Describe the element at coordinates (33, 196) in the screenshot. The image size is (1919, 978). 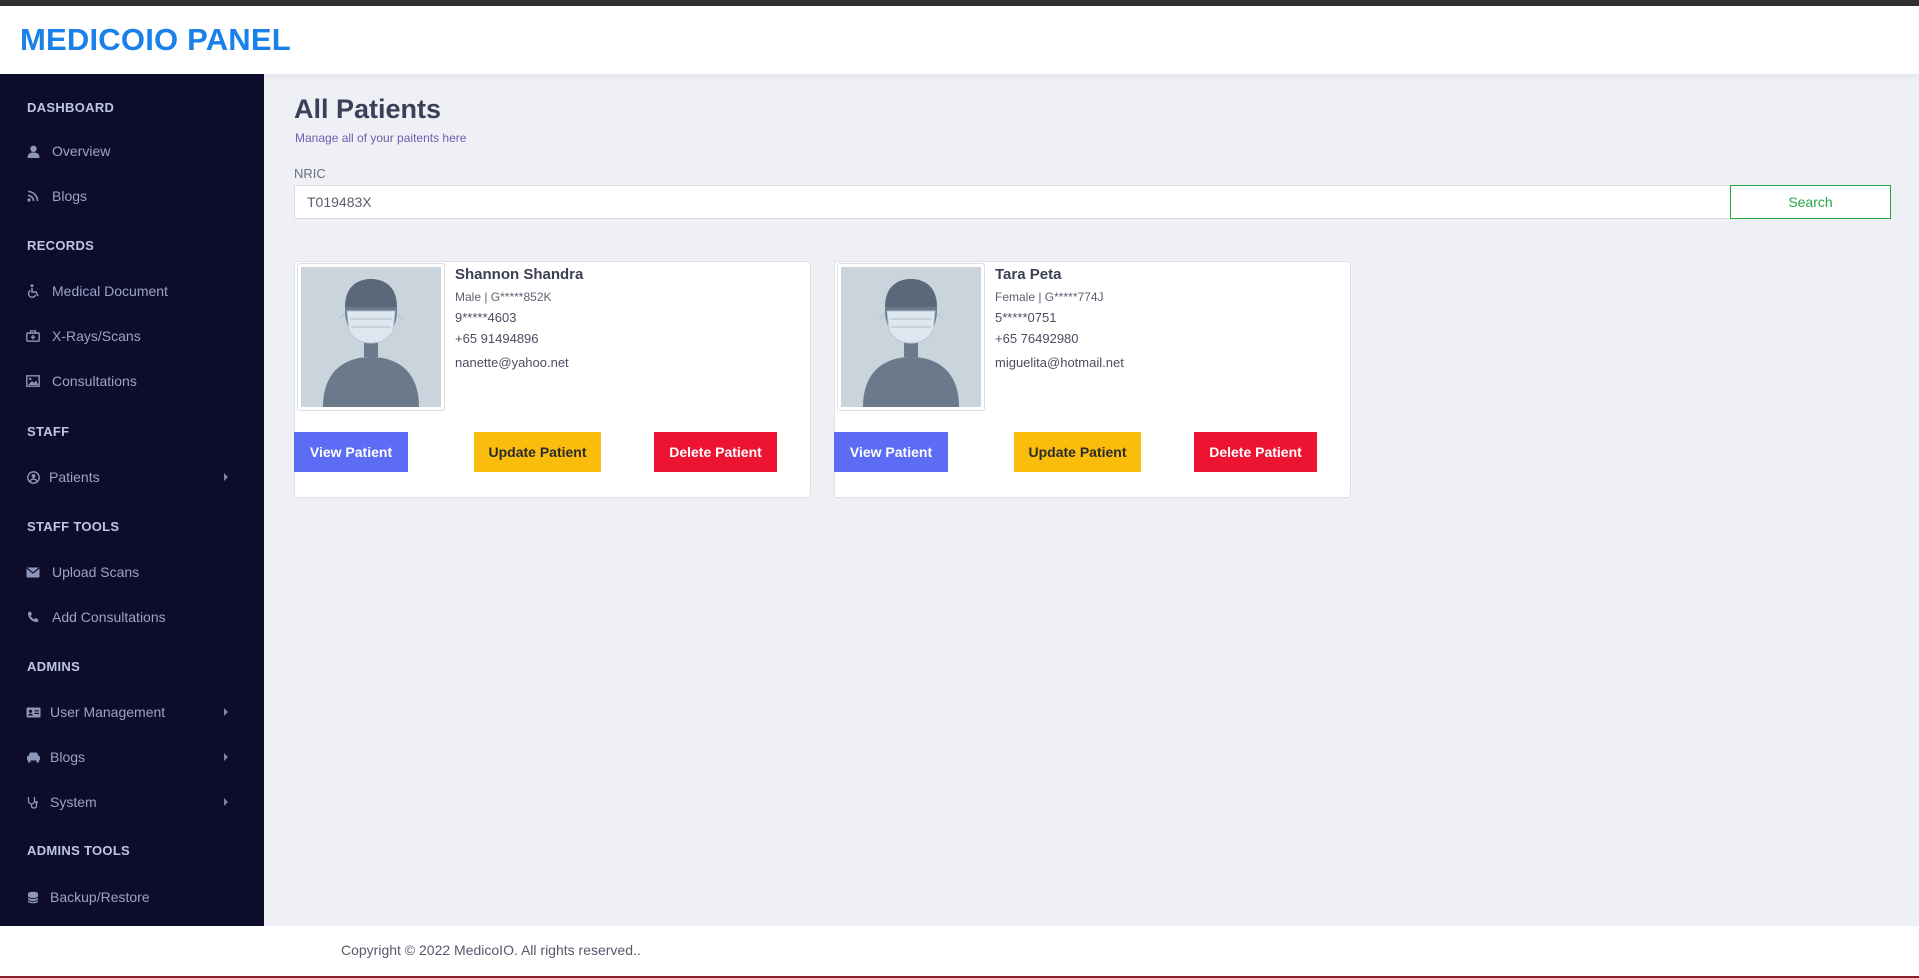
I see `rss-icon` at that location.